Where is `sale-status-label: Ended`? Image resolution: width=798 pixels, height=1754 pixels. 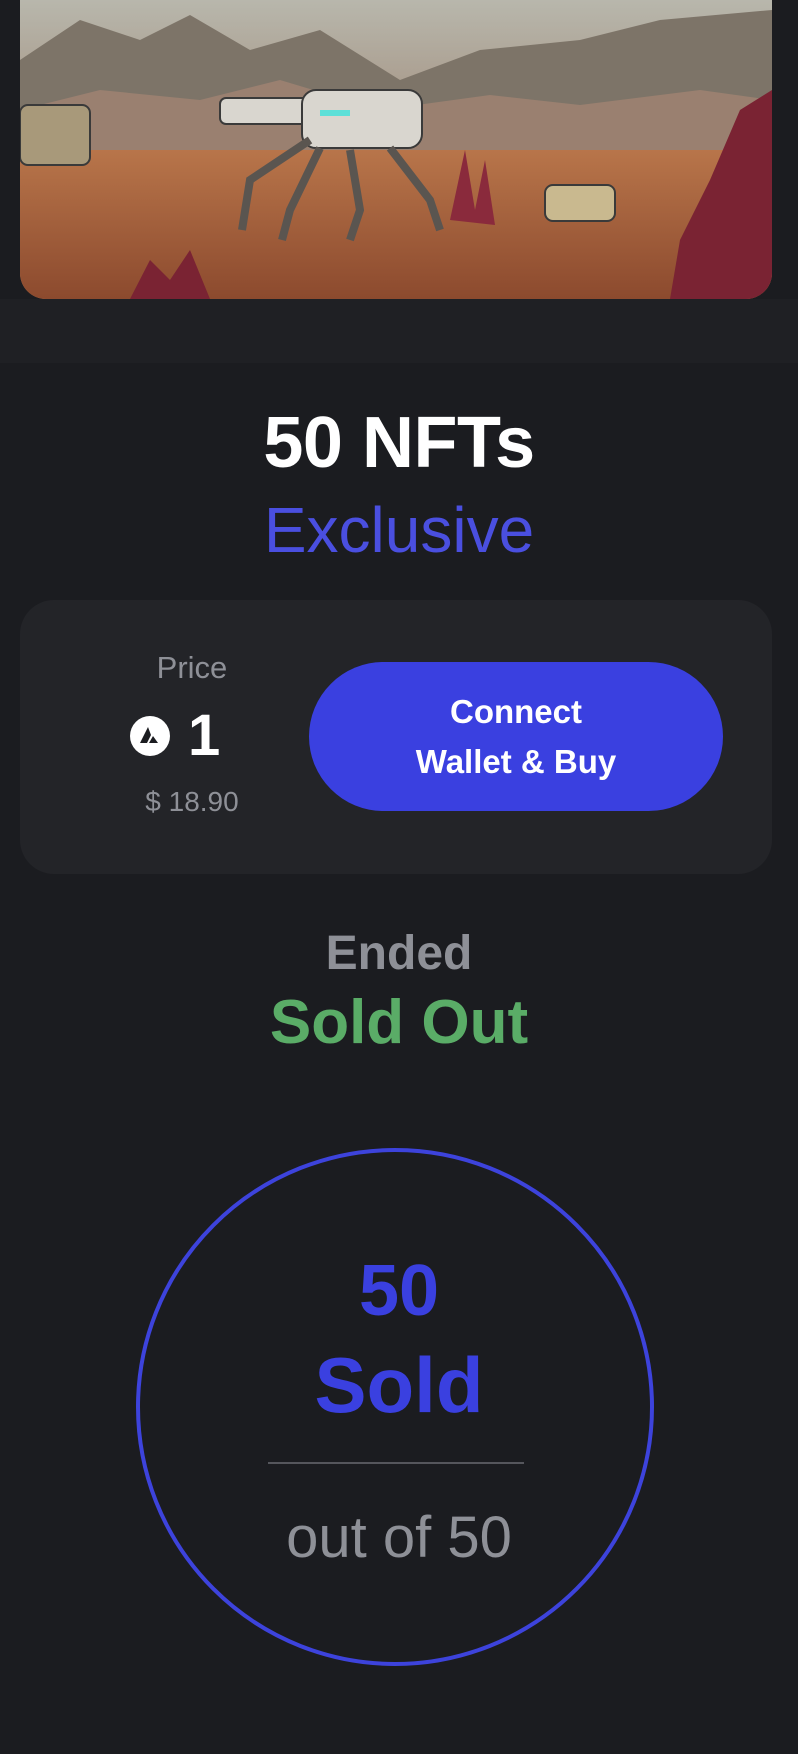 sale-status-label: Ended is located at coordinates (399, 953).